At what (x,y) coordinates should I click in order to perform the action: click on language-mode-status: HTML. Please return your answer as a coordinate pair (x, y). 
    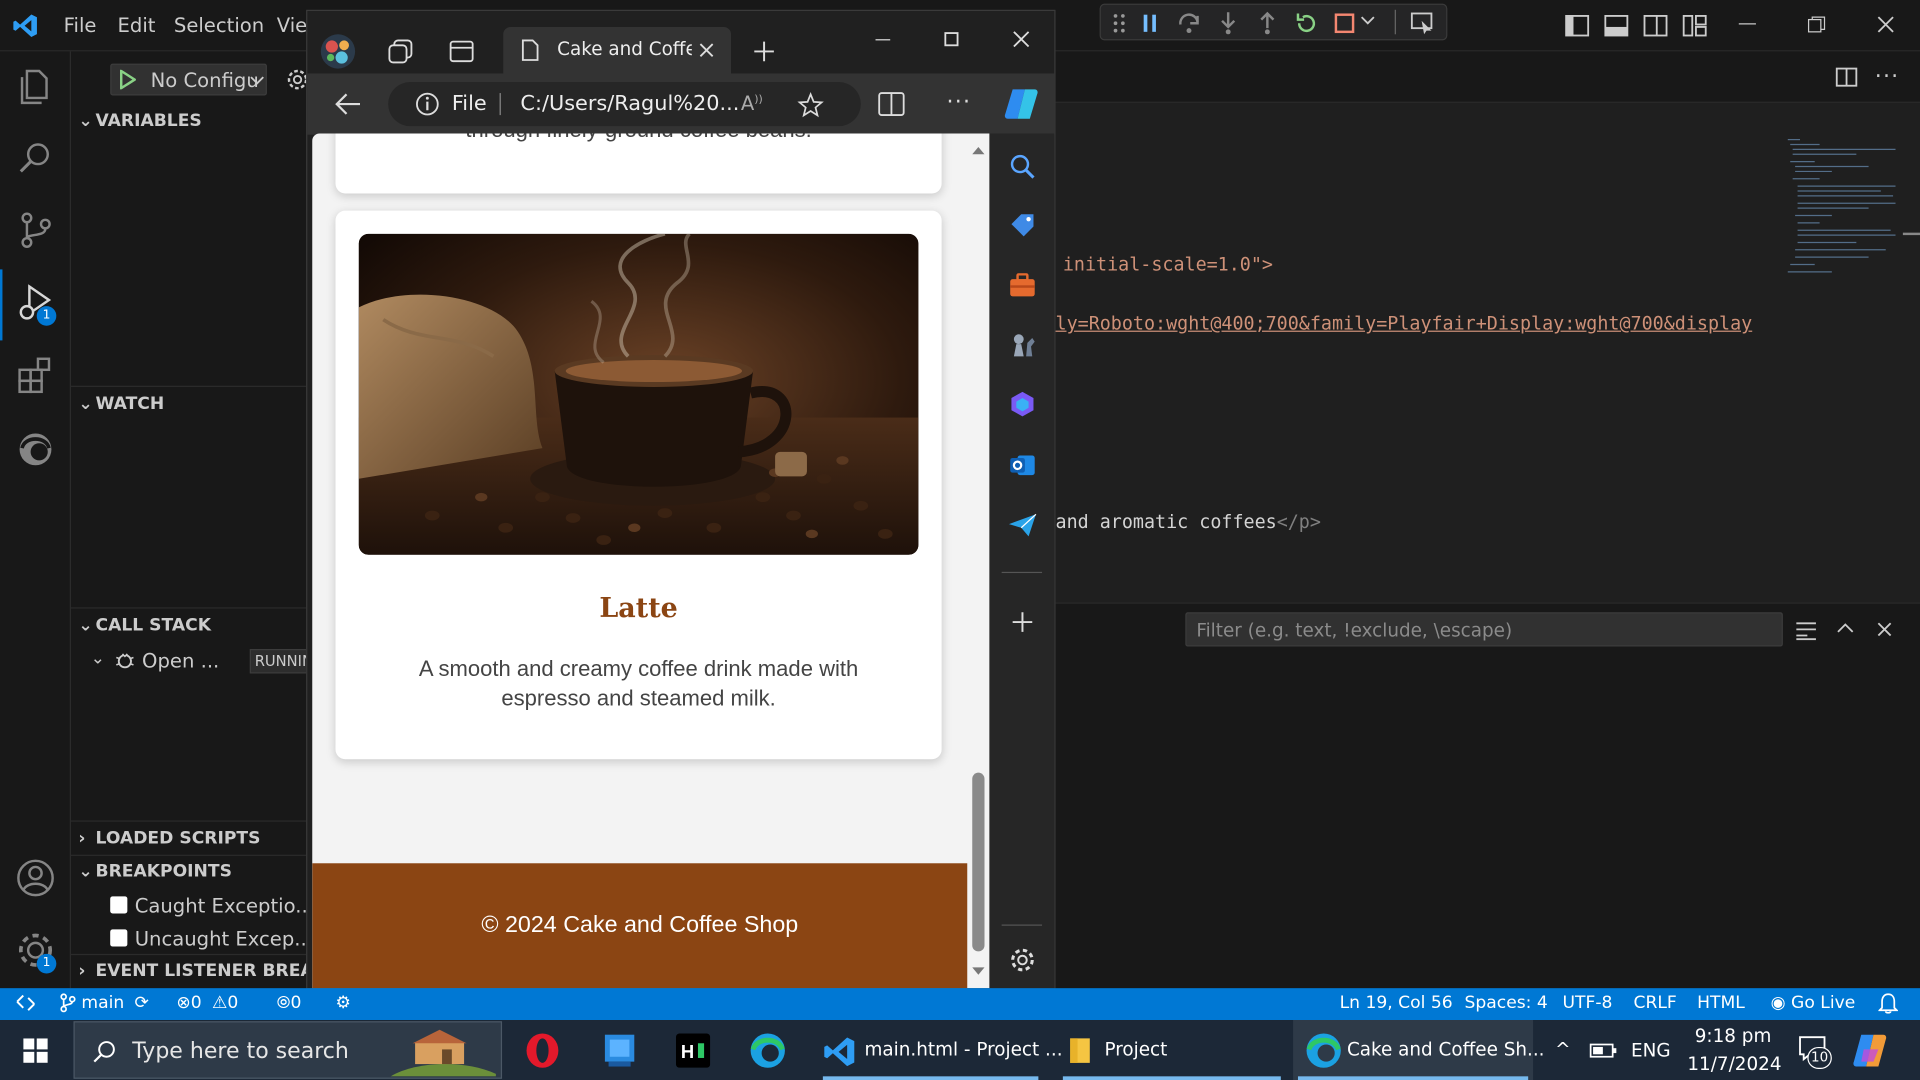
    Looking at the image, I should click on (1721, 1003).